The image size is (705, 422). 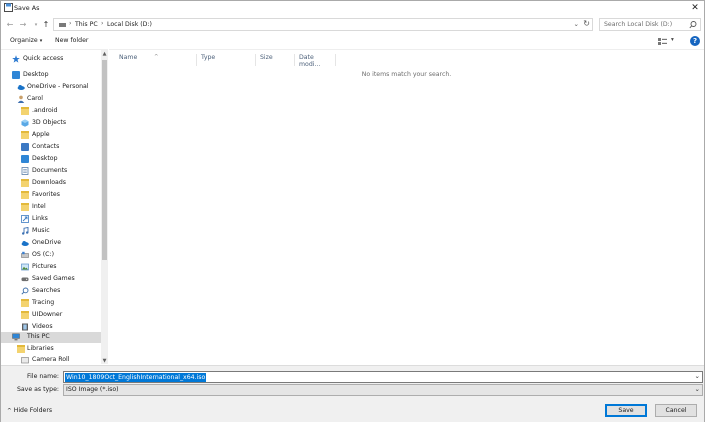 What do you see at coordinates (104, 54) in the screenshot?
I see `scroll-up-icon: ▲` at bounding box center [104, 54].